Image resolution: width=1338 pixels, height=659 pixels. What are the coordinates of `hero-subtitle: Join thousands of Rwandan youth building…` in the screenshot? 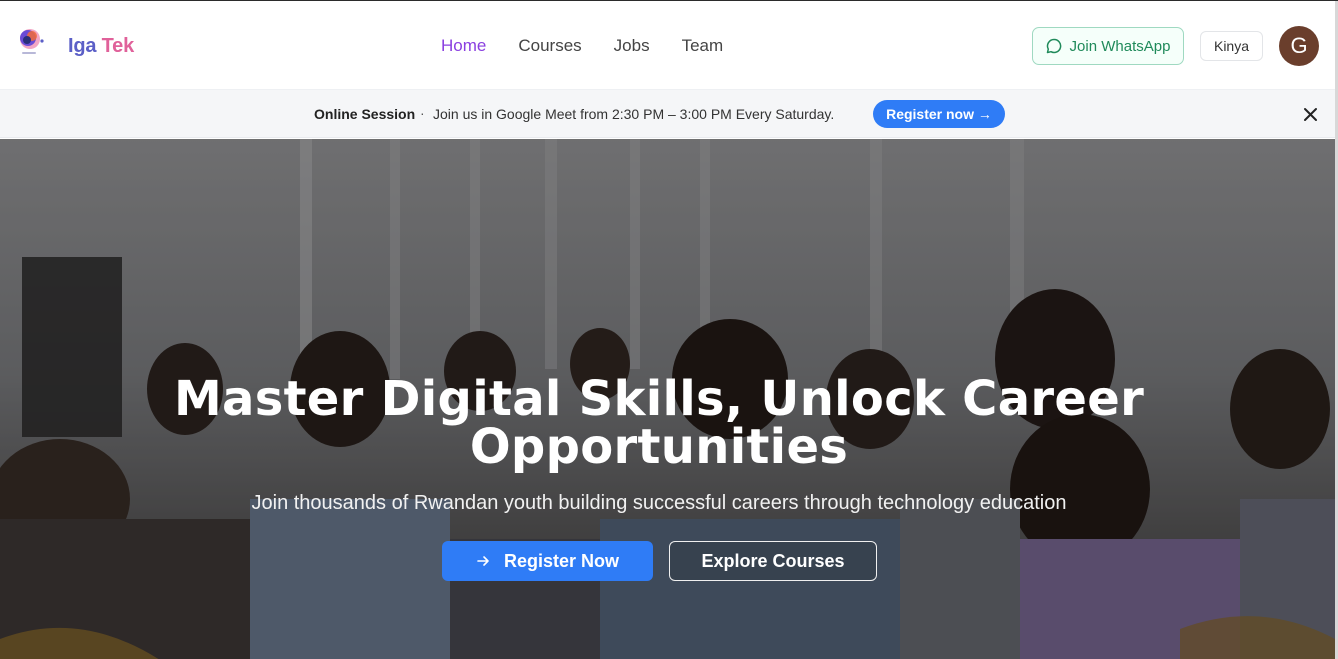 It's located at (659, 503).